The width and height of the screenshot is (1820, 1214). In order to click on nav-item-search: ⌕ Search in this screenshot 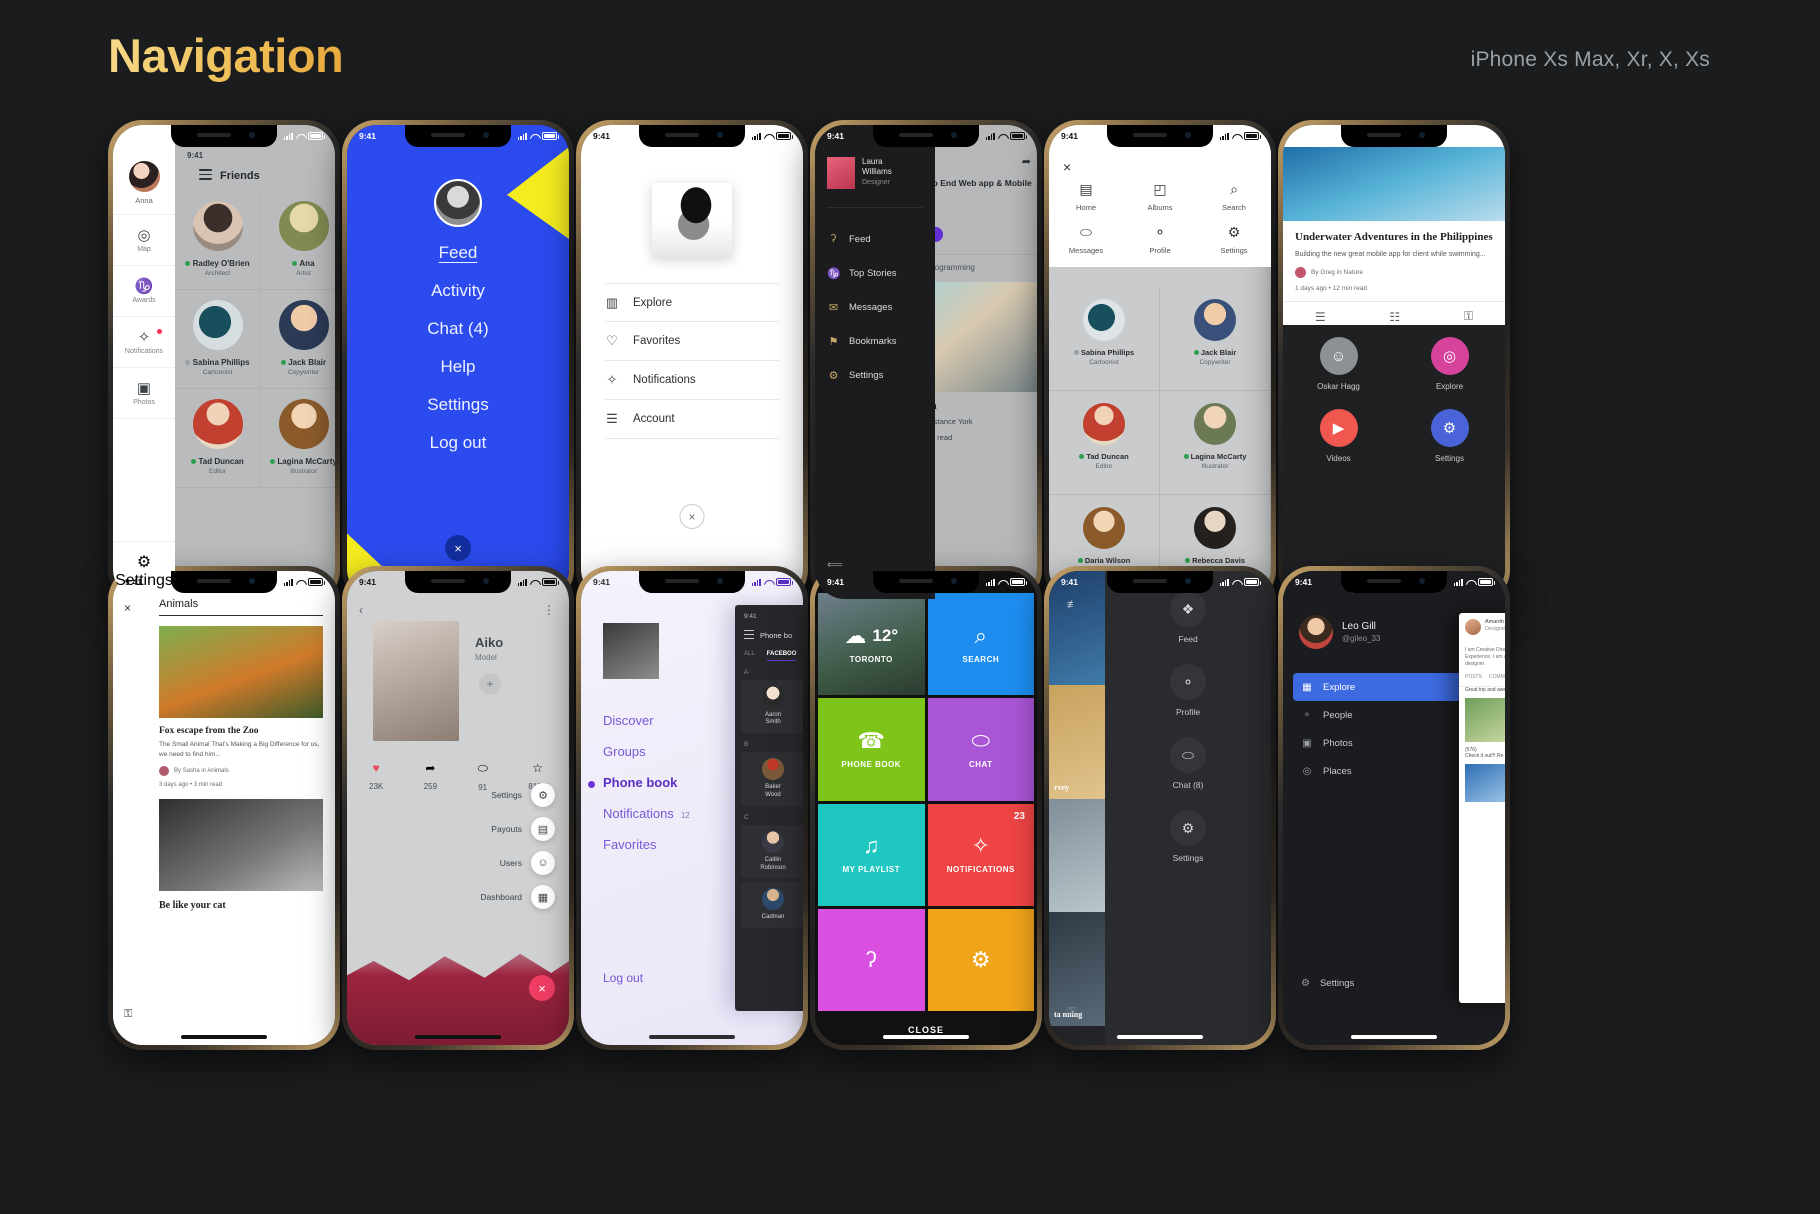, I will do `click(1234, 196)`.